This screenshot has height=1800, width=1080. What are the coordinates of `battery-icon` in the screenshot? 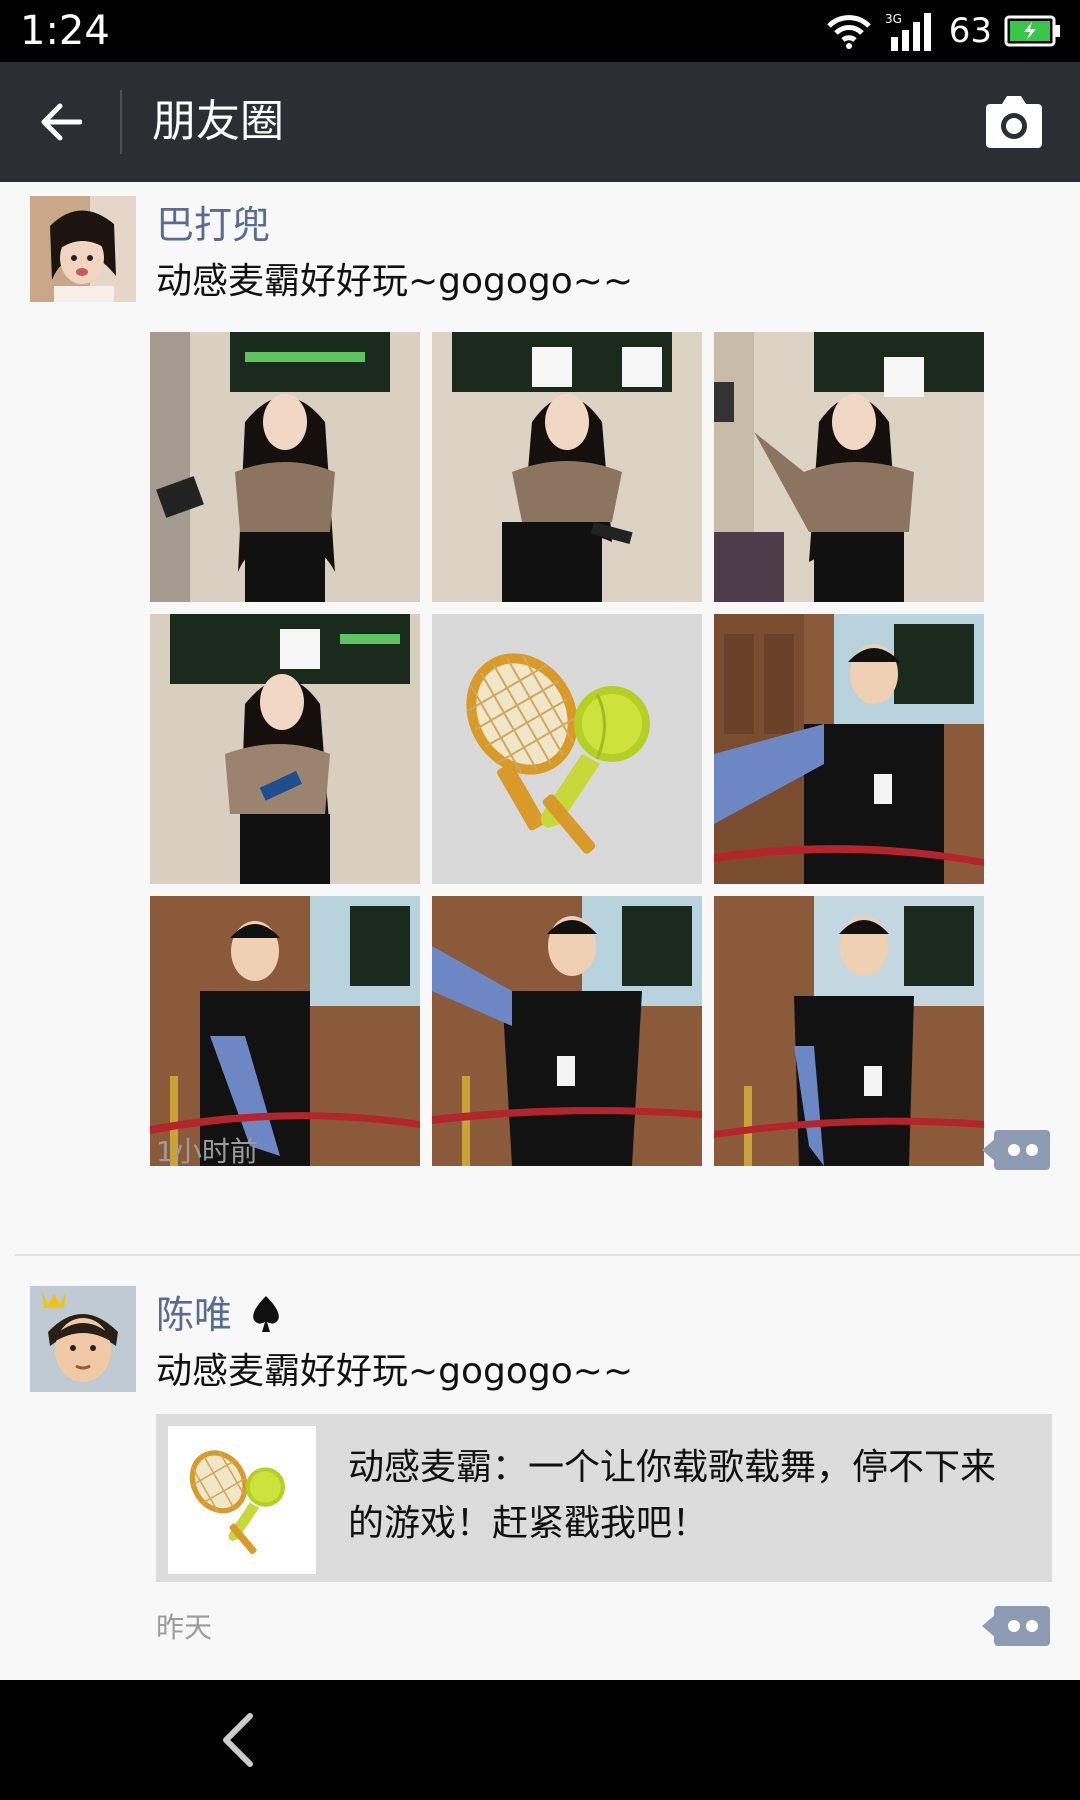 It's located at (1032, 31).